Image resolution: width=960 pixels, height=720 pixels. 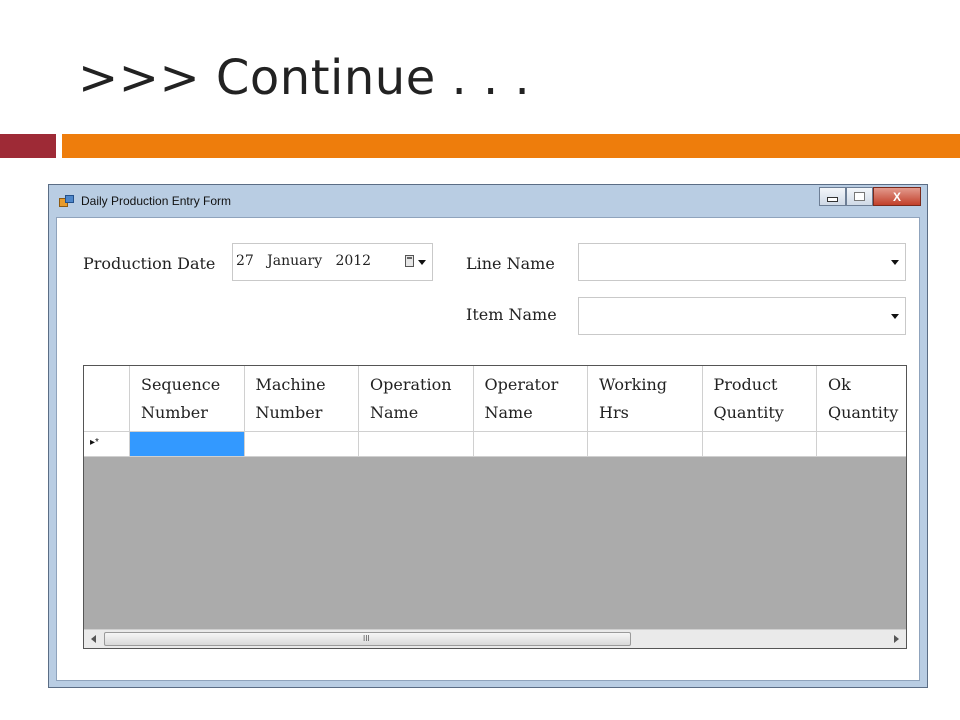 What do you see at coordinates (861, 444) in the screenshot?
I see `grid-cell-ok-quantity` at bounding box center [861, 444].